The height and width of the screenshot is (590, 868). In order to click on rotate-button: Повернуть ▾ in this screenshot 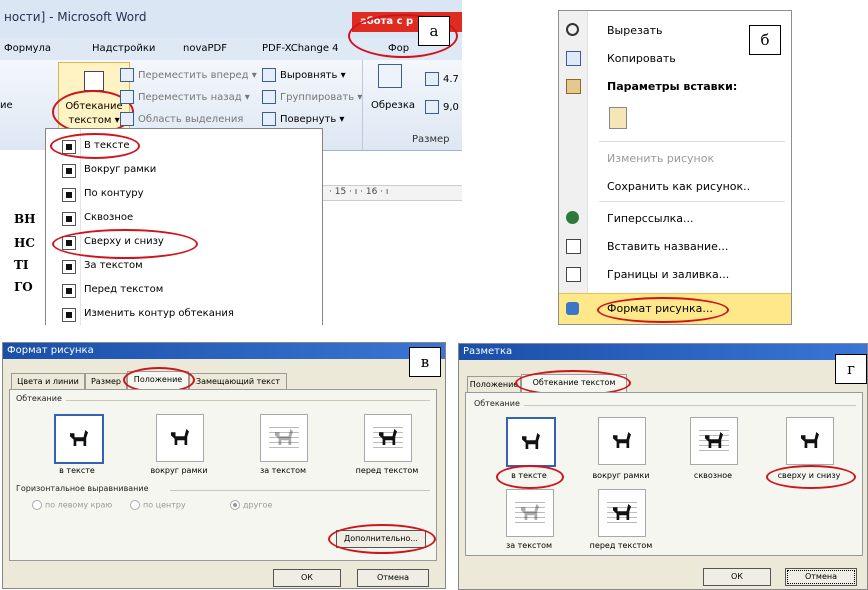, I will do `click(303, 119)`.